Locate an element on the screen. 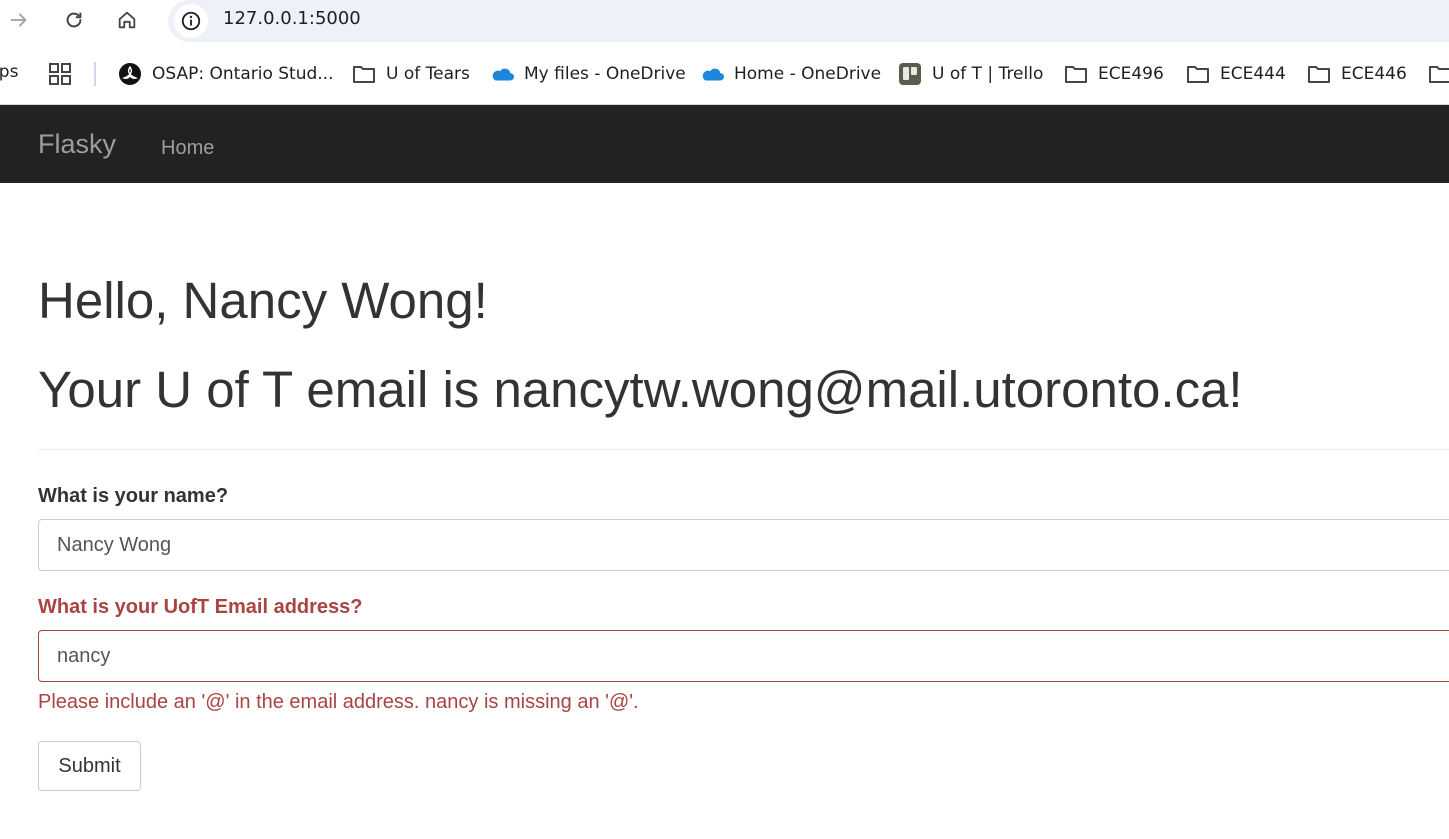 The height and width of the screenshot is (839, 1449). address-bar: 127.0.0.1:5000 is located at coordinates (808, 21).